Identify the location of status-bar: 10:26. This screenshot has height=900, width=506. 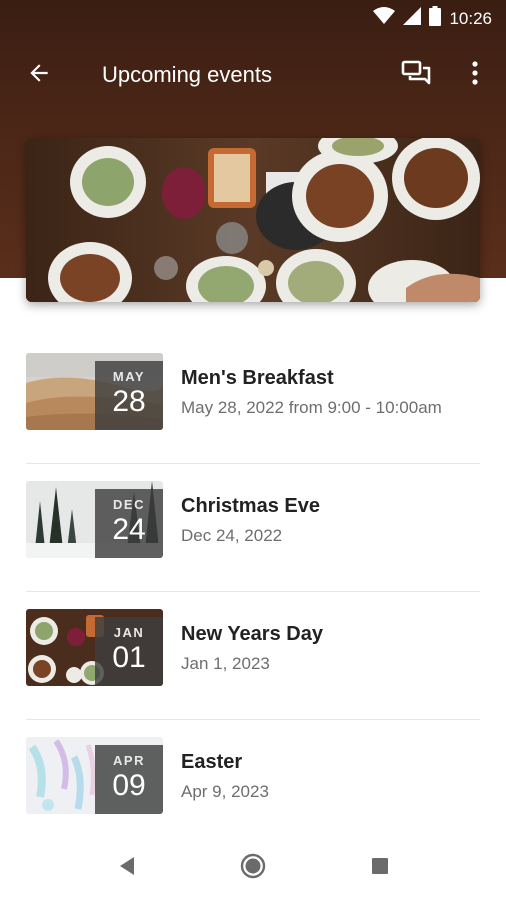
(253, 18).